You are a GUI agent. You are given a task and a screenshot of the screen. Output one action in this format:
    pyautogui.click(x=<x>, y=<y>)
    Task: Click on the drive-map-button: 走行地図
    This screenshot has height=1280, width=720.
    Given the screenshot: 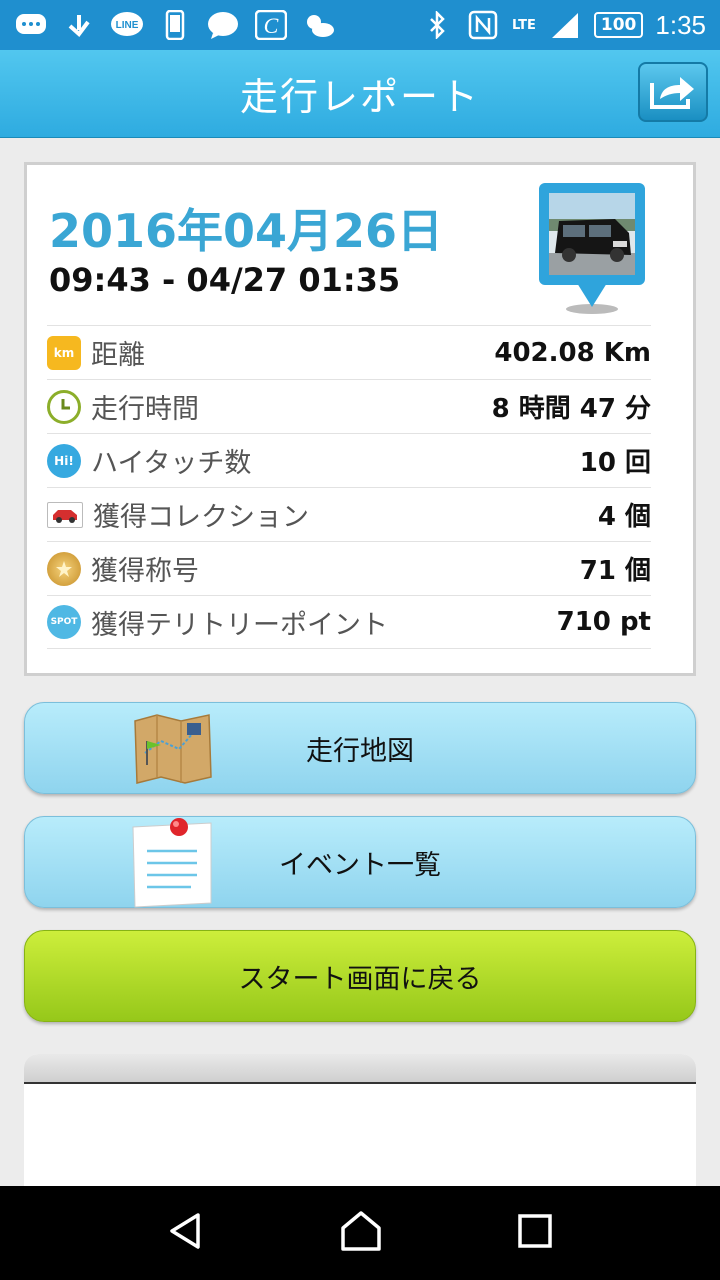 What is the action you would take?
    pyautogui.click(x=360, y=748)
    